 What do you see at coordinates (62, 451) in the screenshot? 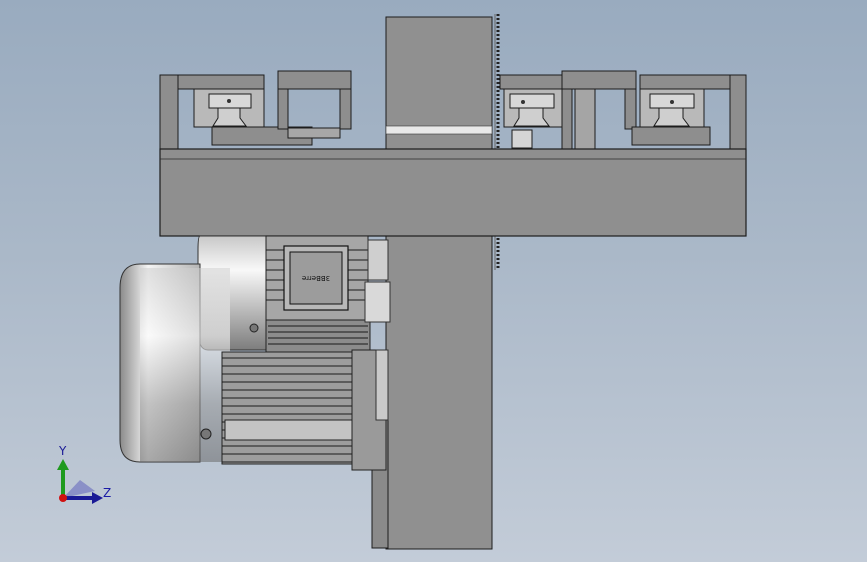
I see `y-axis-label: Y` at bounding box center [62, 451].